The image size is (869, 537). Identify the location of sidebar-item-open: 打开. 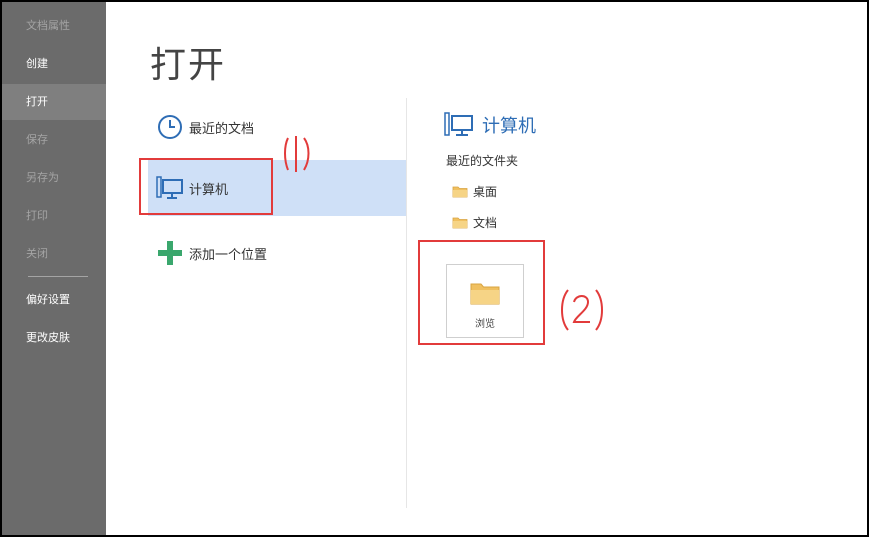
(54, 102).